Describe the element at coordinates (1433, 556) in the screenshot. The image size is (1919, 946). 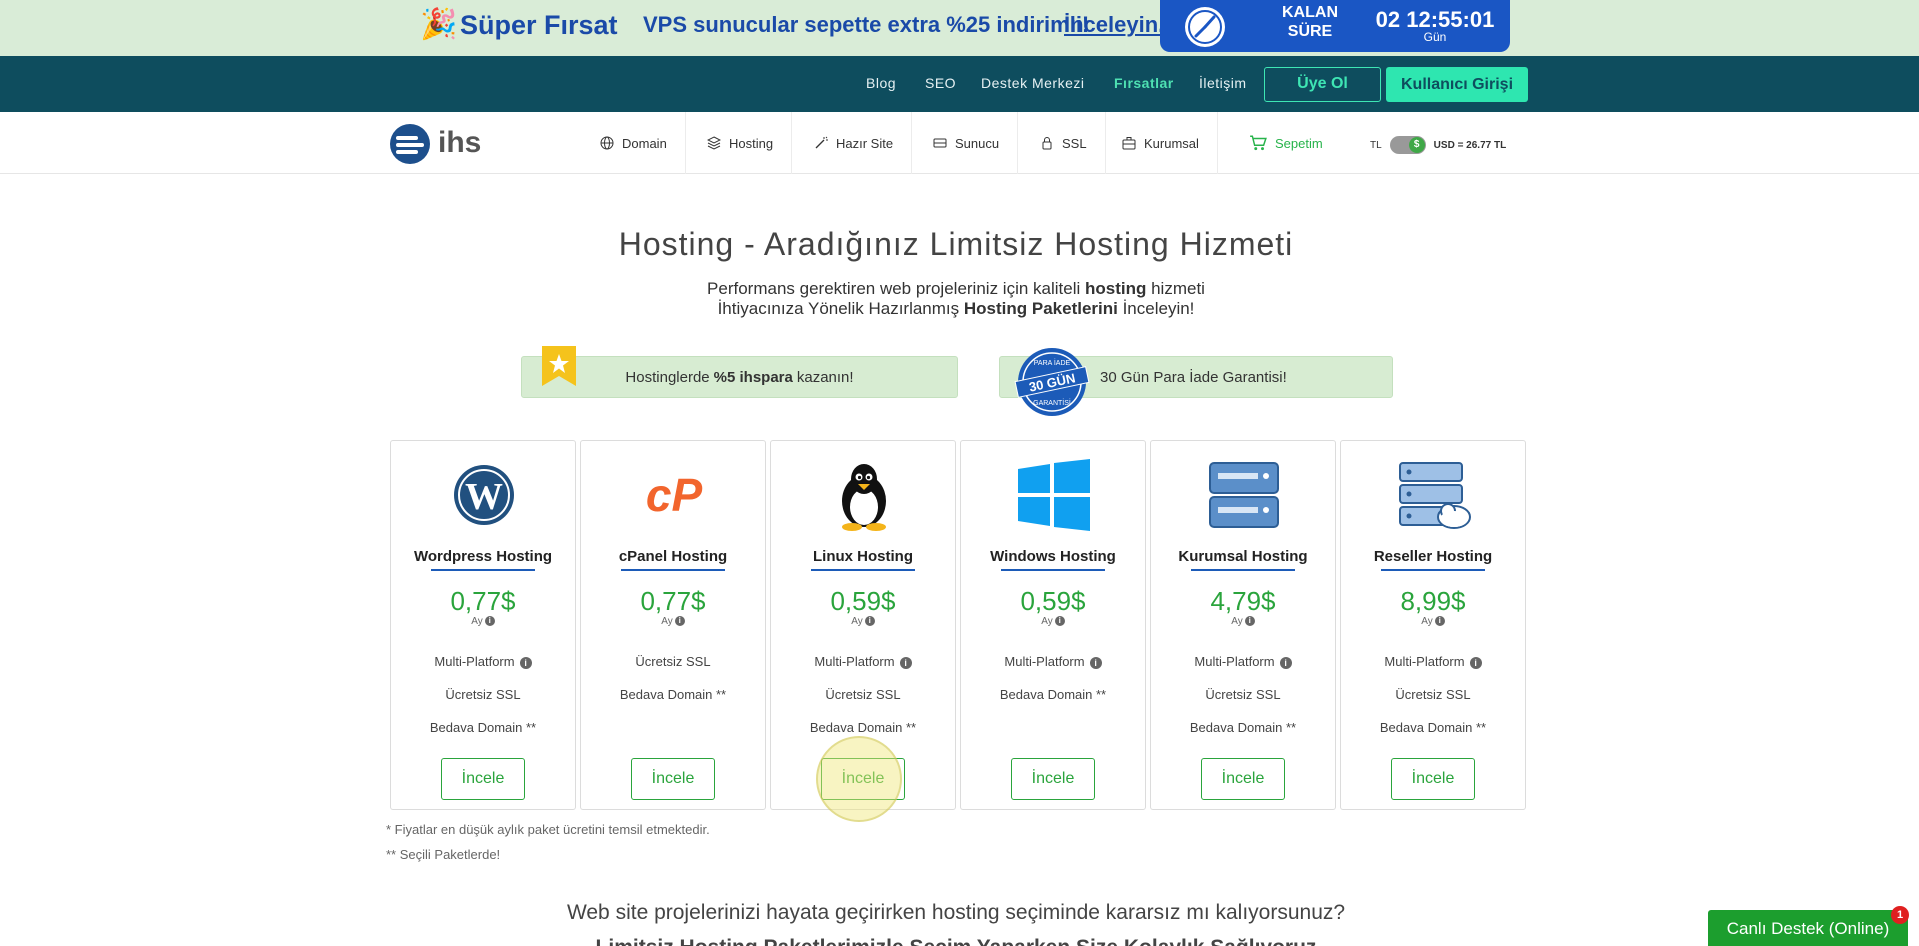
I see `card-title: Reseller Hosting` at that location.